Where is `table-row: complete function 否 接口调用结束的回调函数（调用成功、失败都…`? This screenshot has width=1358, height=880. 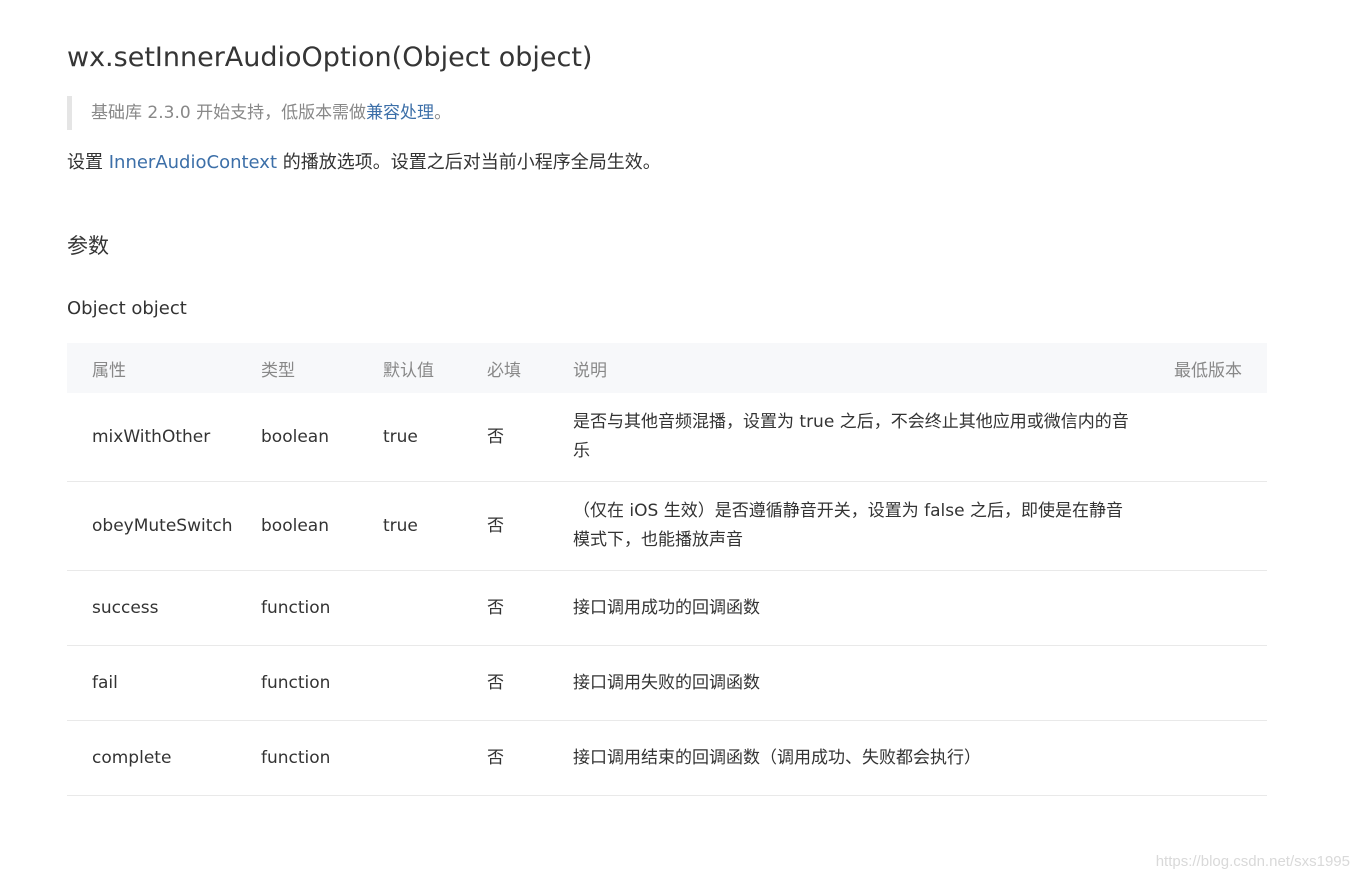 table-row: complete function 否 接口调用结束的回调函数（调用成功、失败都… is located at coordinates (667, 758).